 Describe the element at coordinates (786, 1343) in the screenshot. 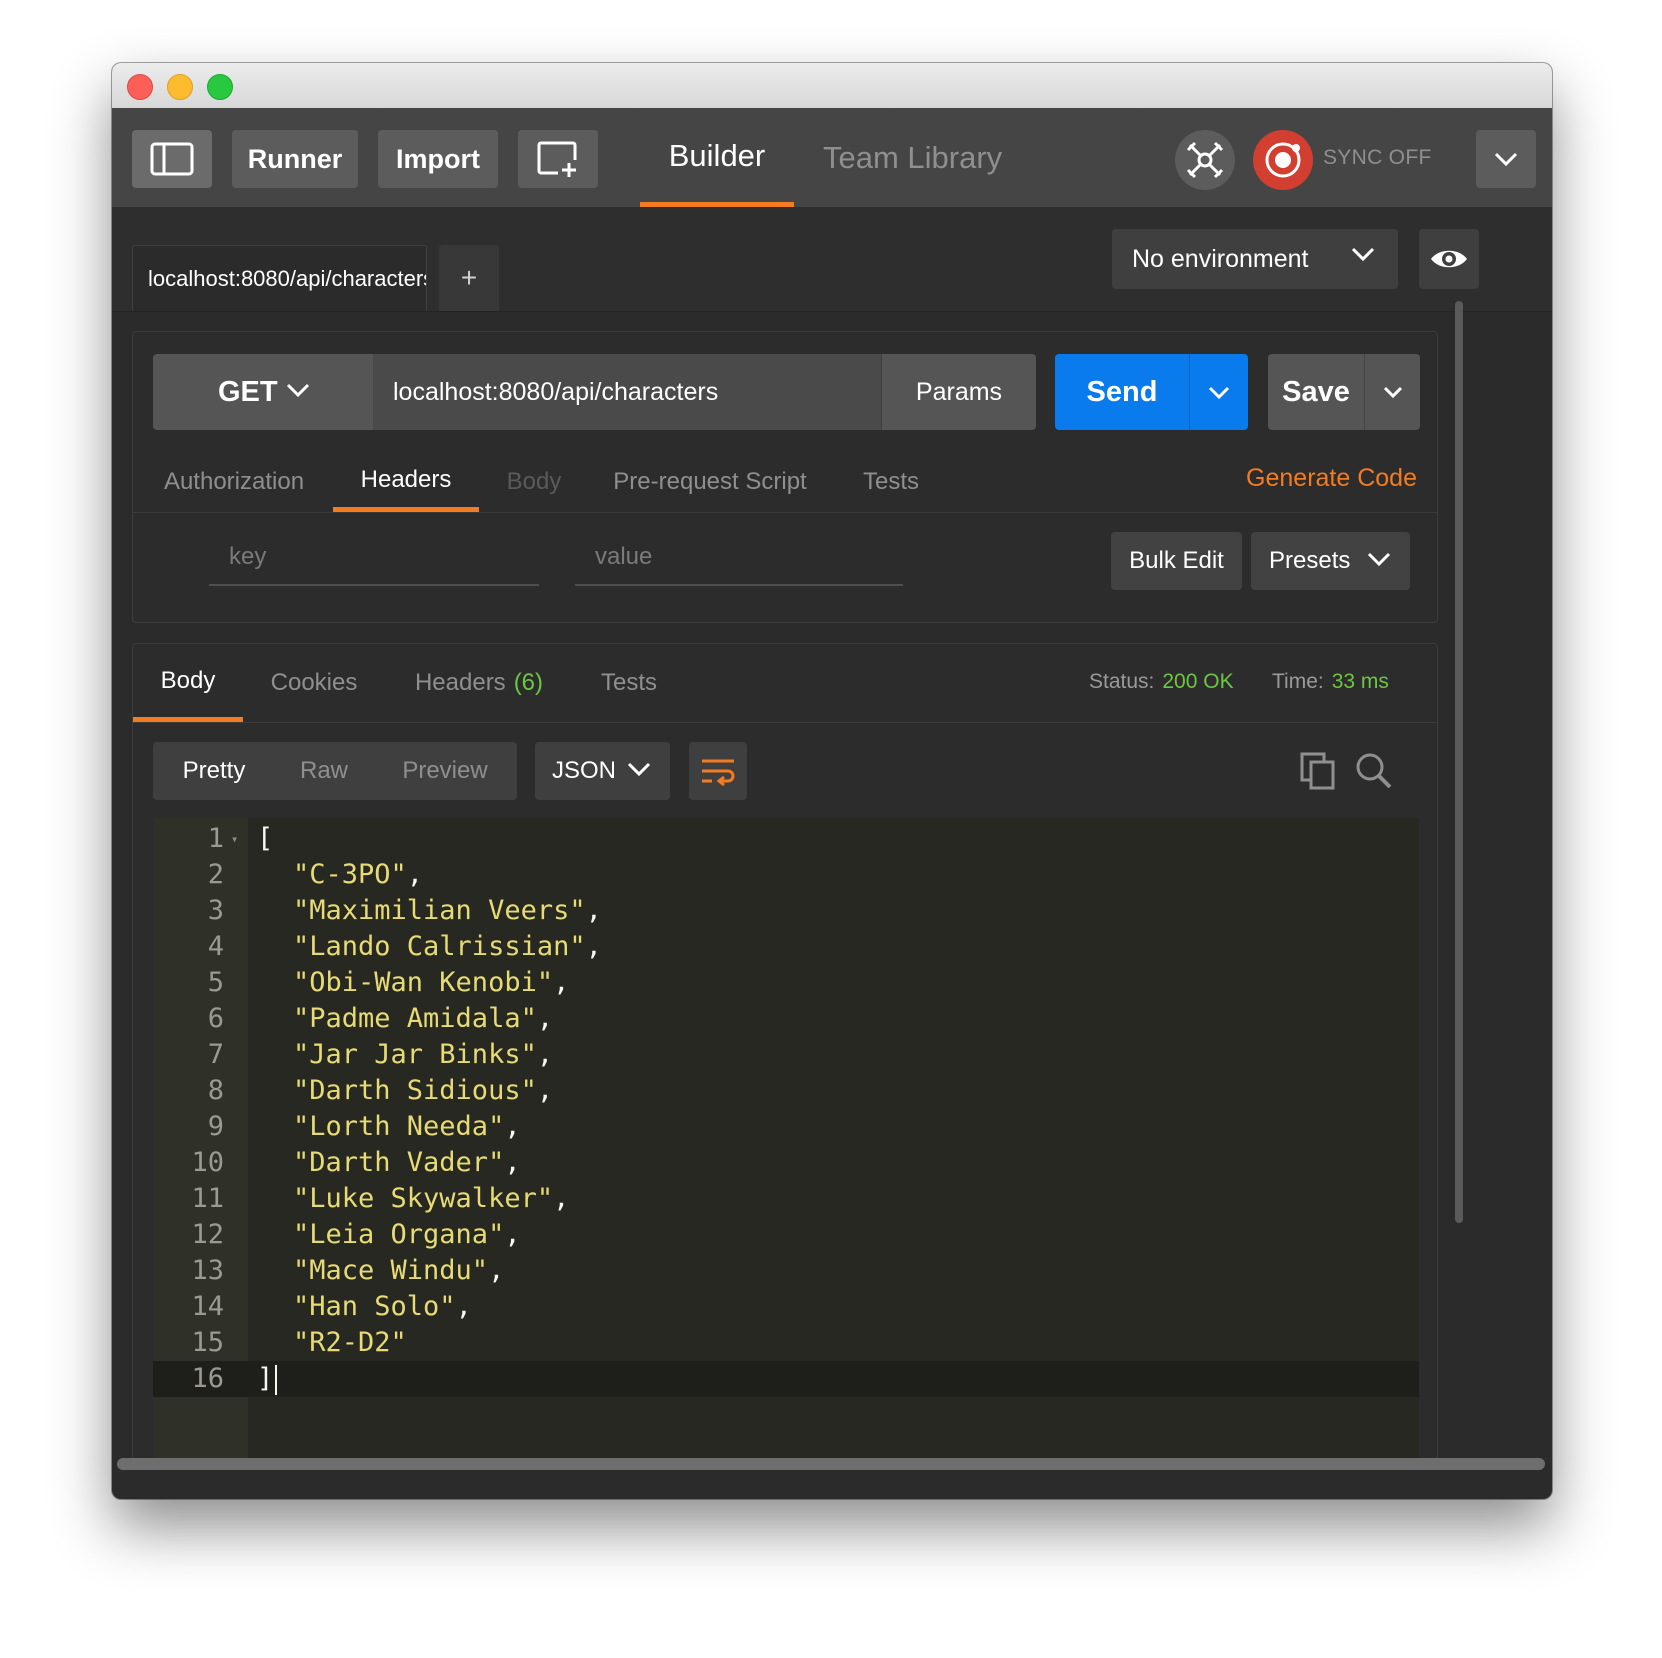

I see `code-line: 15 "R2-D2"` at that location.